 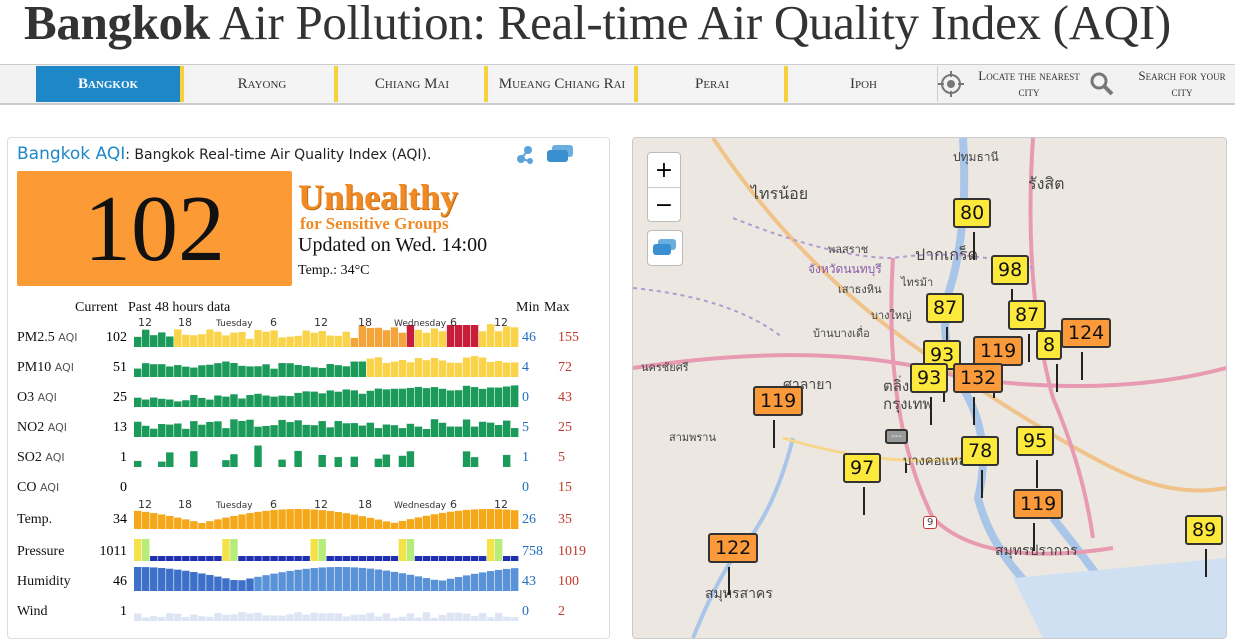 I want to click on aqi-marker: 8, so click(x=1049, y=345).